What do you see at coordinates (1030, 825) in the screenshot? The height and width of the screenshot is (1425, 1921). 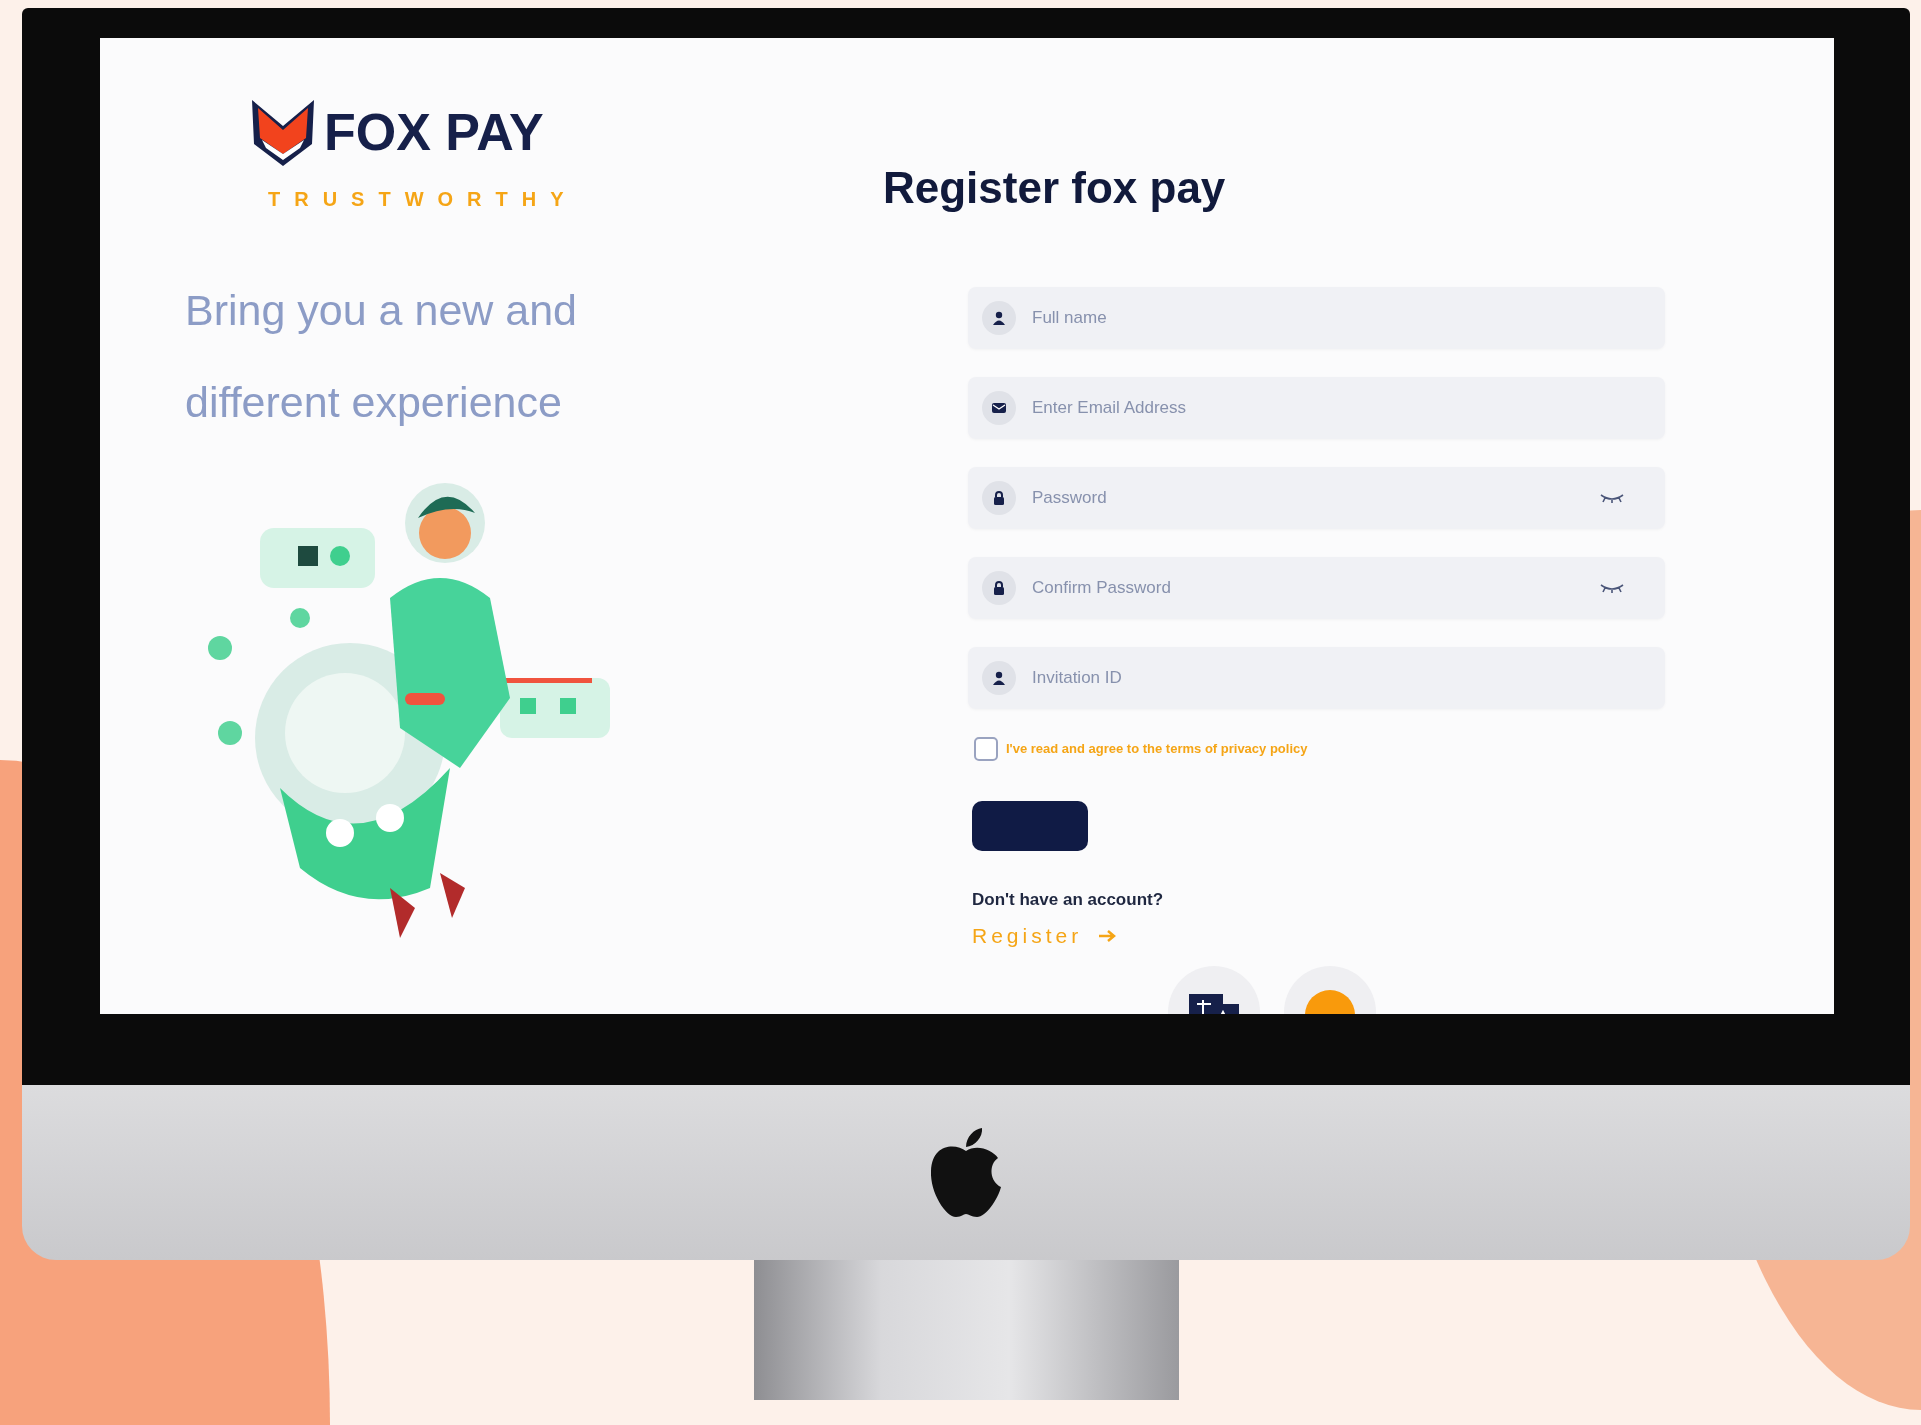 I see `submit-button` at bounding box center [1030, 825].